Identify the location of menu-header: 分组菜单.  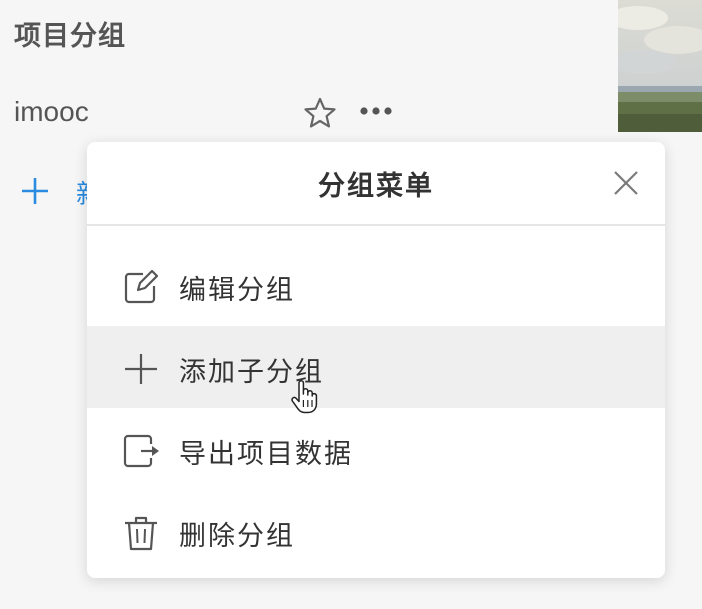
(376, 184).